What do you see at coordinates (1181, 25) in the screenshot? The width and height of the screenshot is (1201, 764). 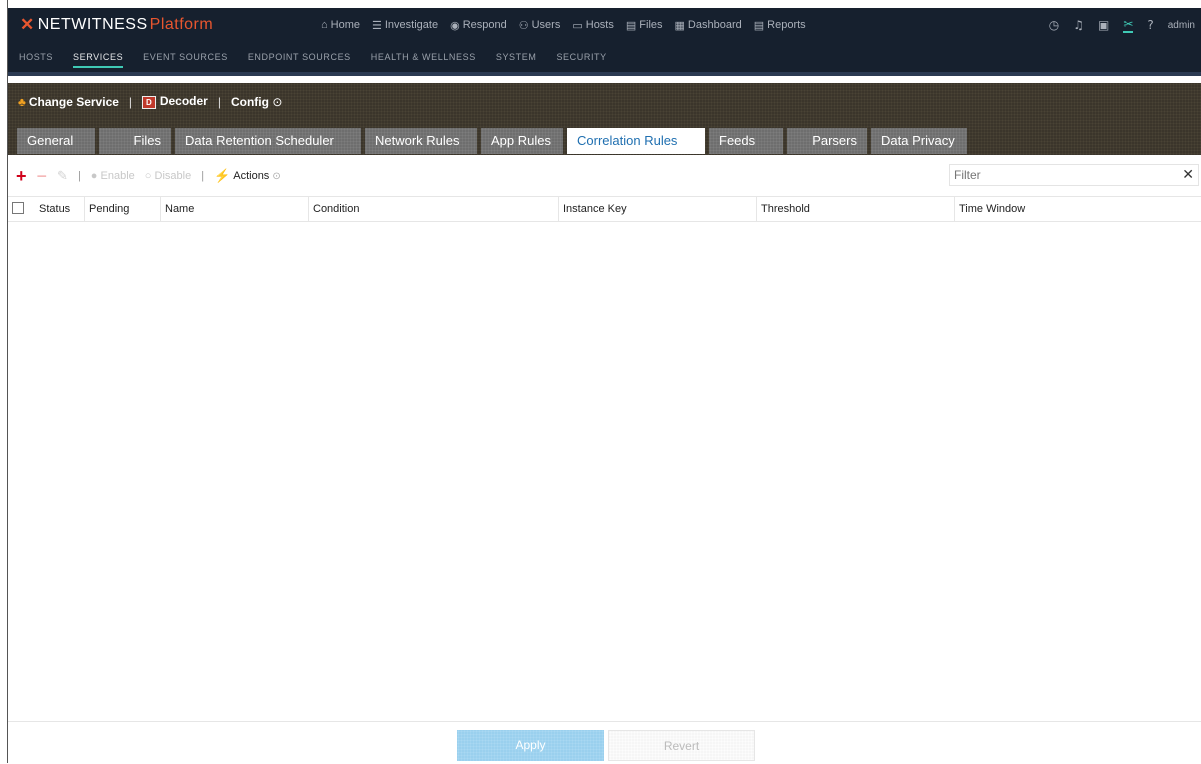 I see `user-menu: admin` at bounding box center [1181, 25].